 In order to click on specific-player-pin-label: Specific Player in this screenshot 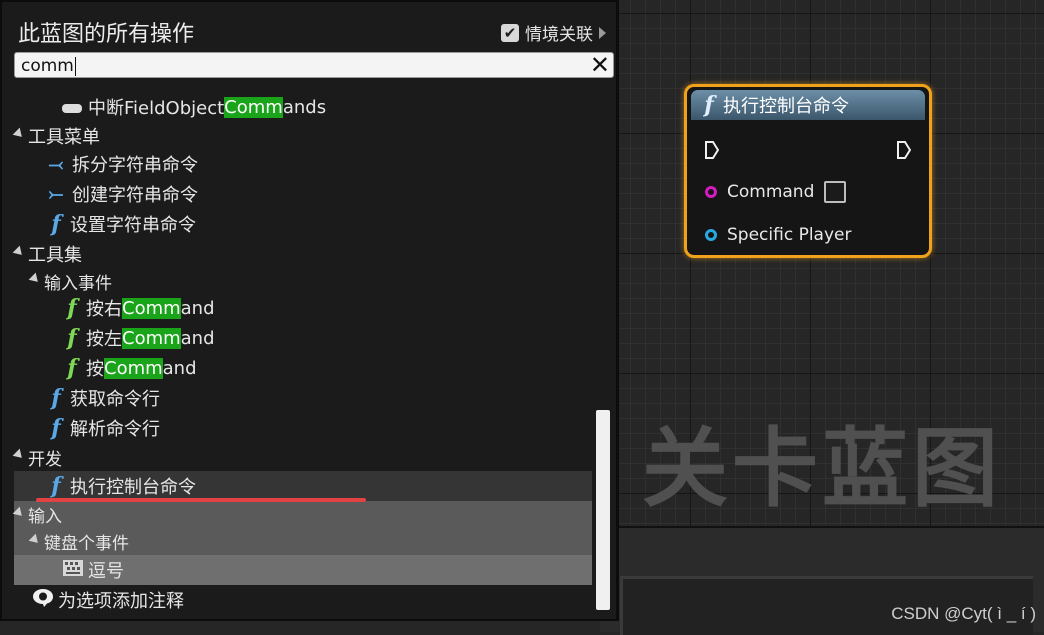, I will do `click(789, 235)`.